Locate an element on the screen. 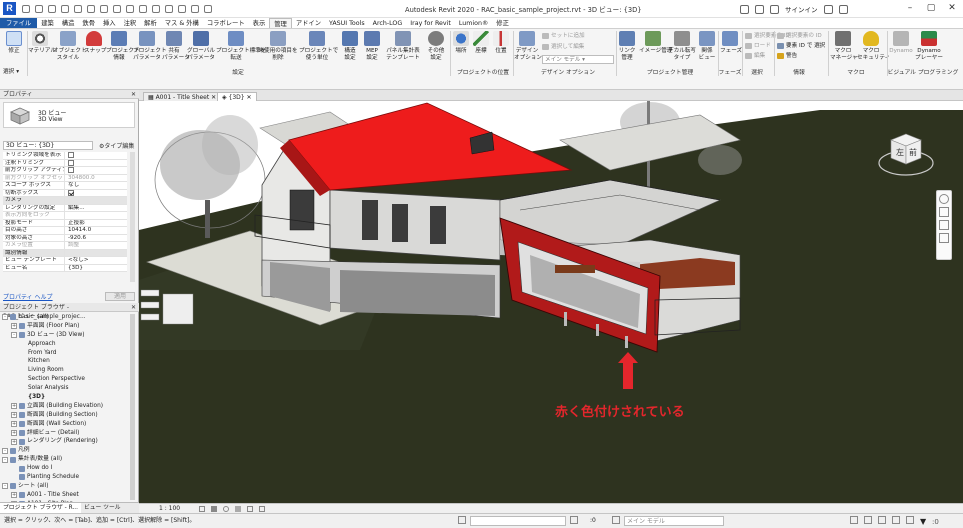 The image size is (963, 528). snaps-button: スナップ is located at coordinates (95, 43).